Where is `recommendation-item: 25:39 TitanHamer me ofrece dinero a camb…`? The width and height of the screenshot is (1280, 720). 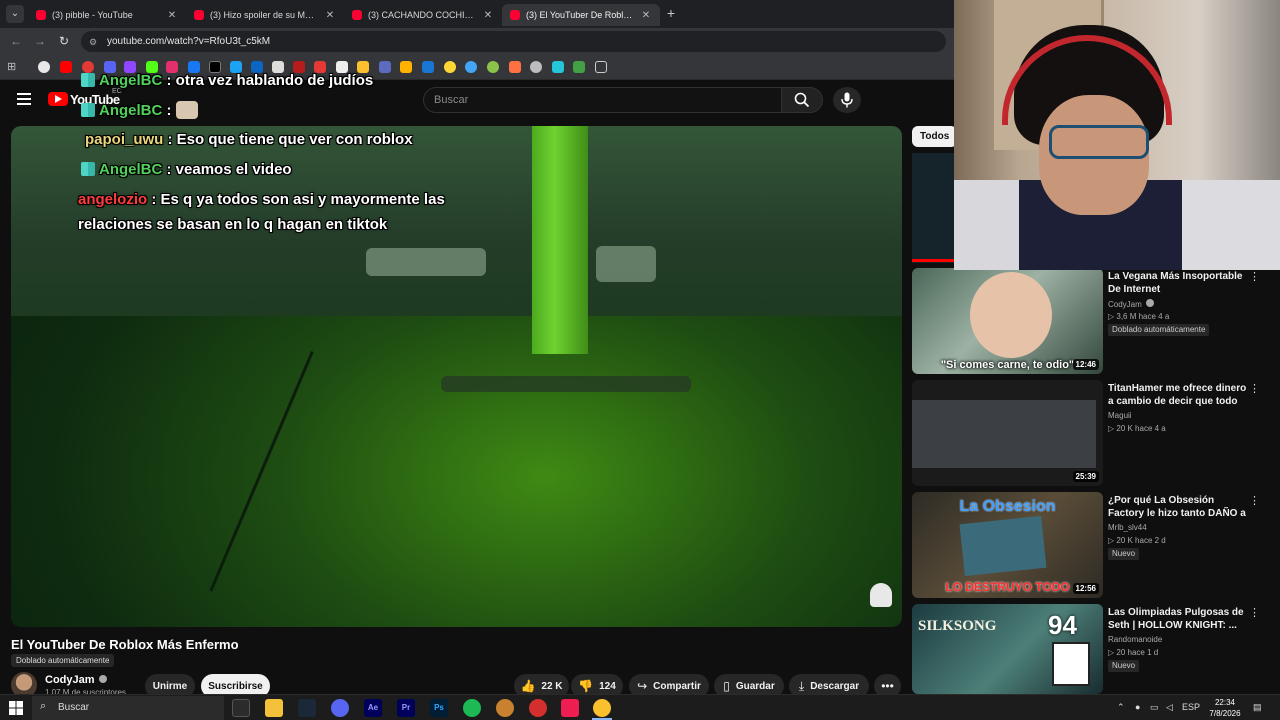 recommendation-item: 25:39 TitanHamer me ofrece dinero a camb… is located at coordinates (1092, 434).